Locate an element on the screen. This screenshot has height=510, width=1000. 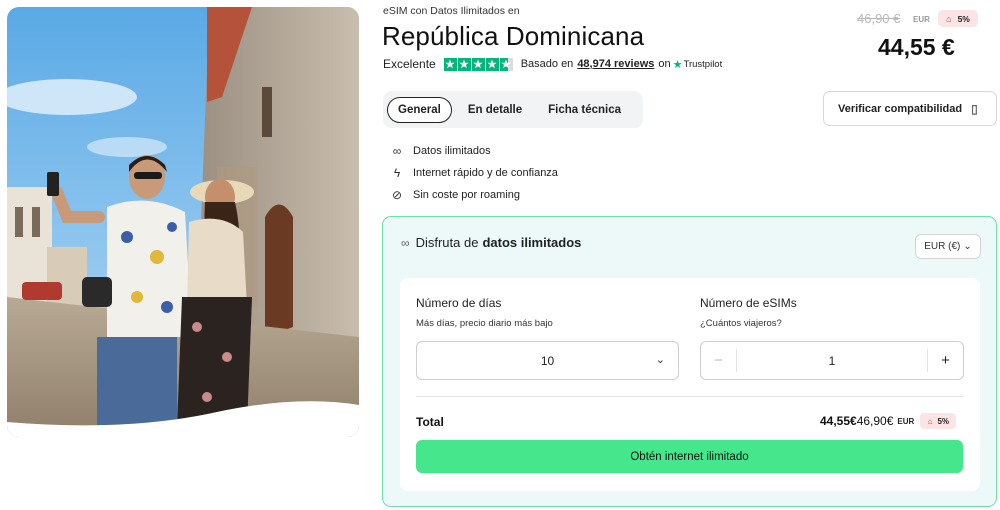
check-compatibility-button: Verificar compatibilidad ▯ is located at coordinates (910, 108).